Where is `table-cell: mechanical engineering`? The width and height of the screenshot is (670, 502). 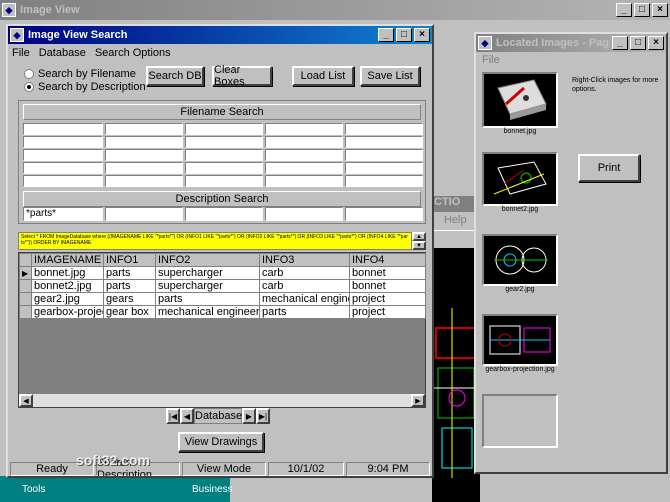 table-cell: mechanical engineering is located at coordinates (207, 312).